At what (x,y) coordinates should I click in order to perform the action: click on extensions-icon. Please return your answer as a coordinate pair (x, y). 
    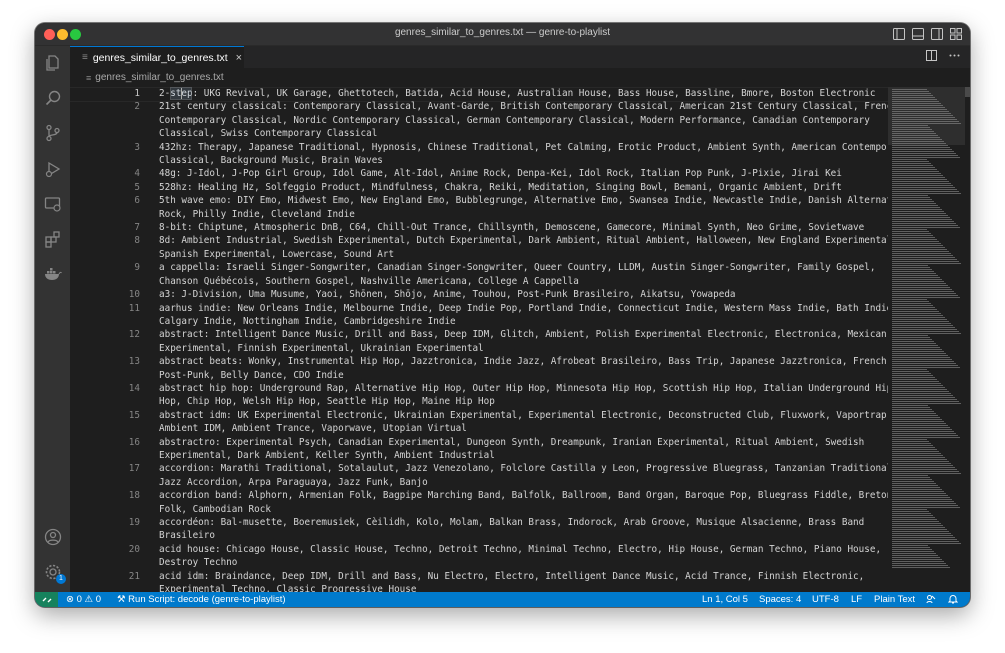
    Looking at the image, I should click on (52, 238).